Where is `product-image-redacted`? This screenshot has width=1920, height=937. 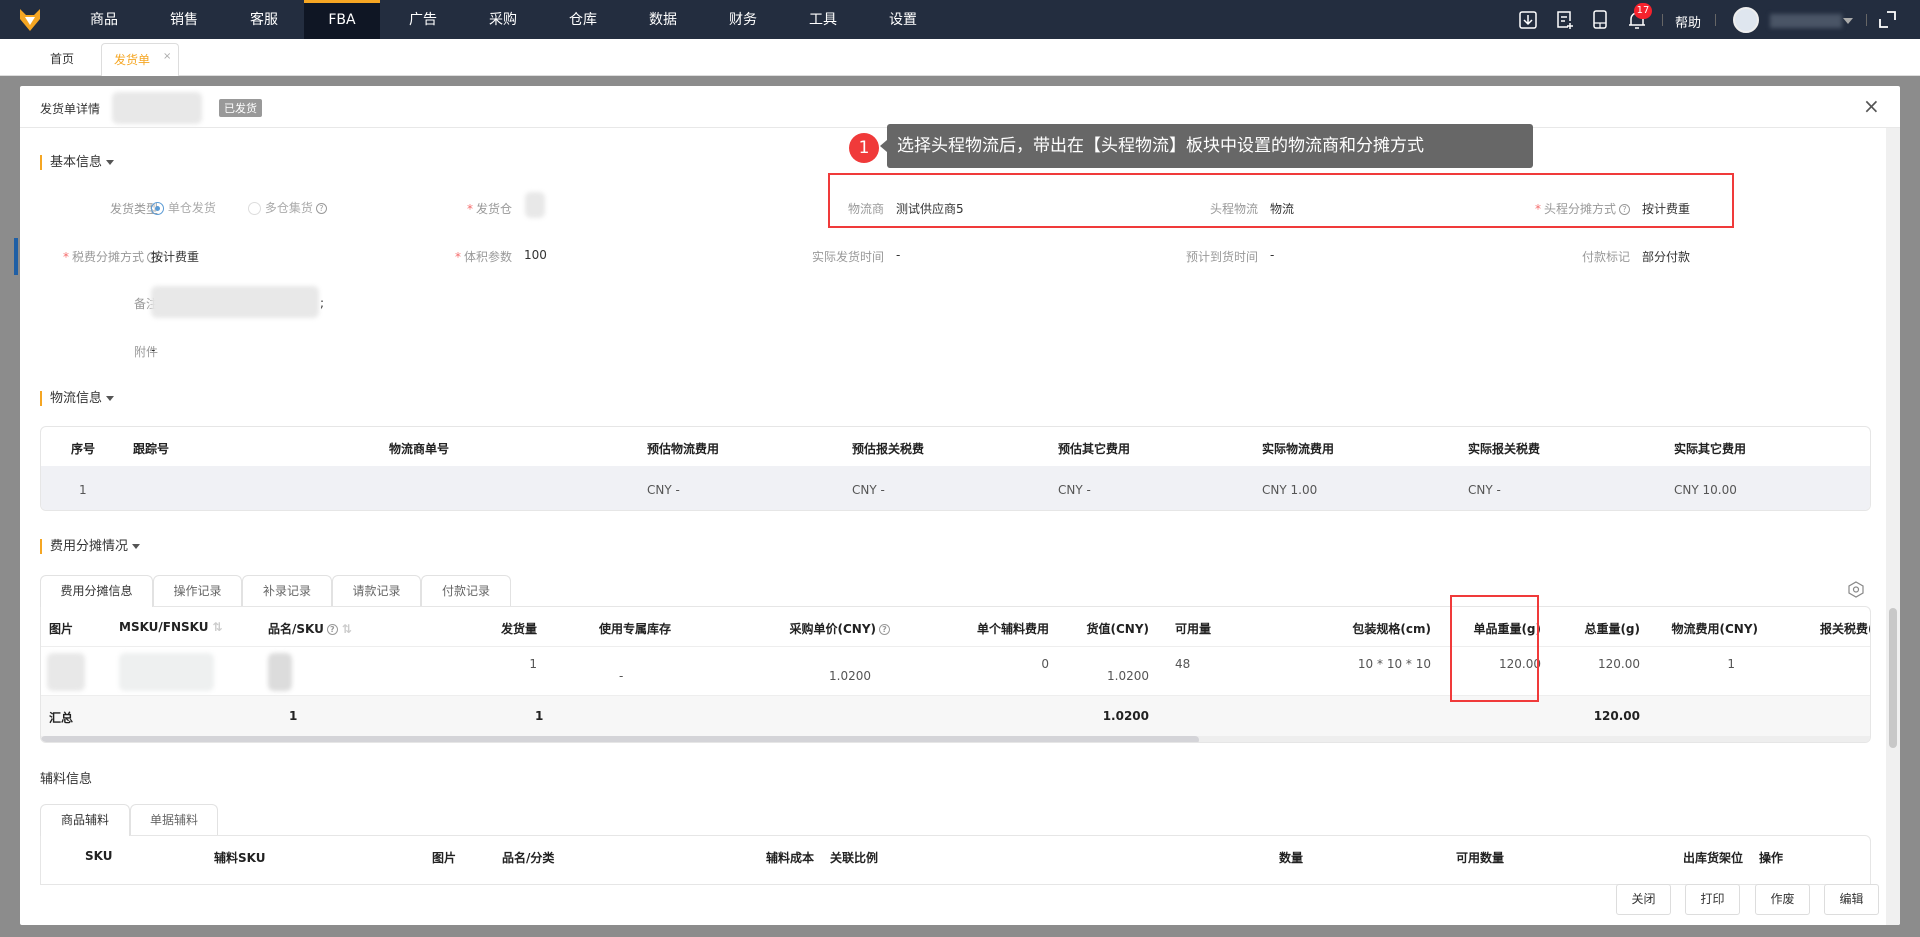 product-image-redacted is located at coordinates (66, 672).